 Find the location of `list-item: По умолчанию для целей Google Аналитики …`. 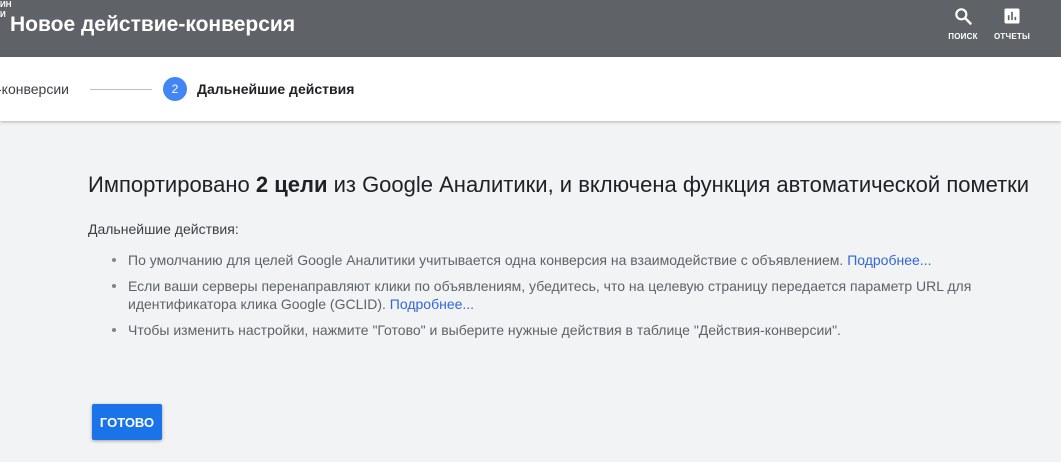

list-item: По умолчанию для целей Google Аналитики … is located at coordinates (575, 260).